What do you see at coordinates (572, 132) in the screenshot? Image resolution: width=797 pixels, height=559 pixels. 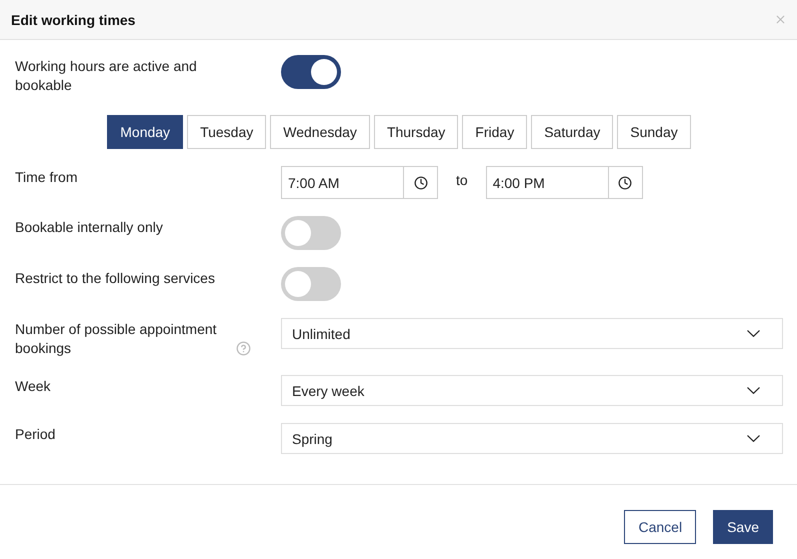 I see `day-tab: Saturday` at bounding box center [572, 132].